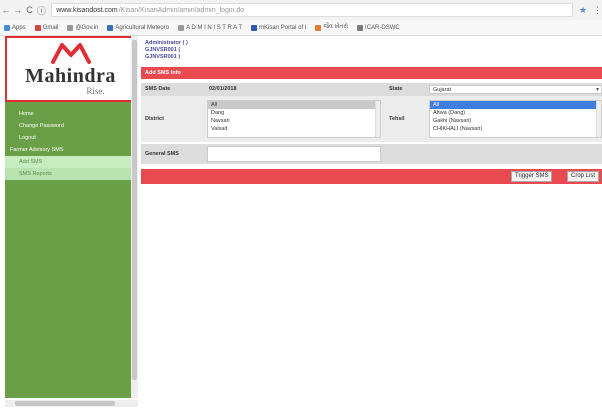 This screenshot has height=412, width=602. Describe the element at coordinates (70, 162) in the screenshot. I see `sidebar-item-add-sms: Add SMS` at that location.